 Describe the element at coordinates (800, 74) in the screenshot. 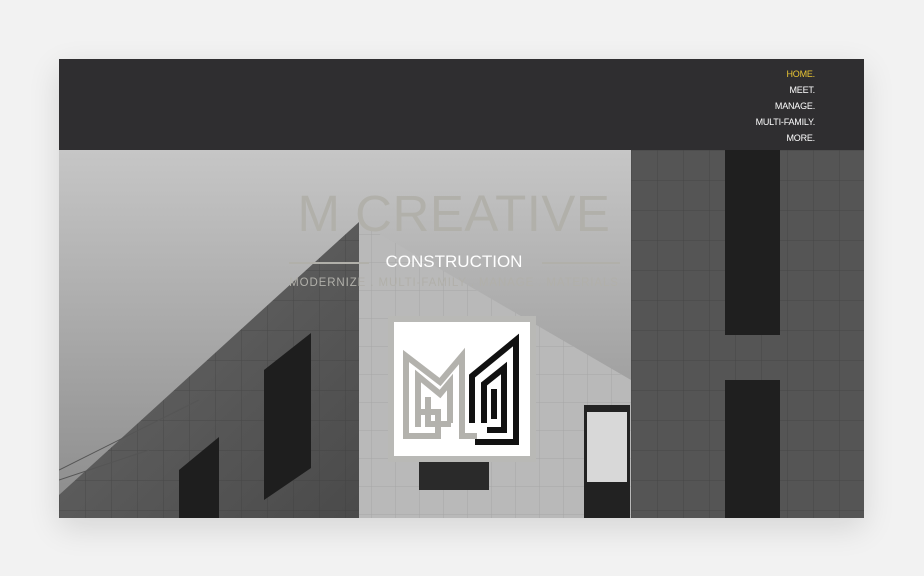

I see `nav-home: HOME.` at that location.